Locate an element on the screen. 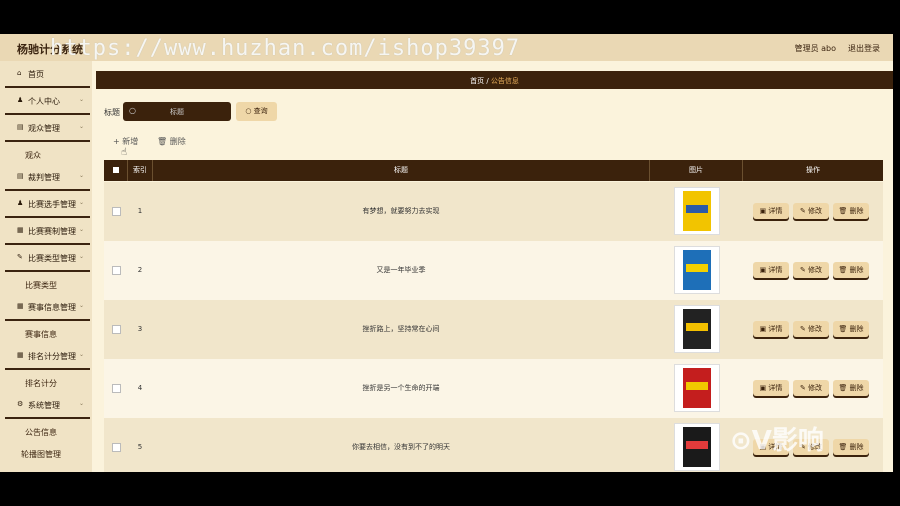  select-all-checkbox is located at coordinates (116, 170).